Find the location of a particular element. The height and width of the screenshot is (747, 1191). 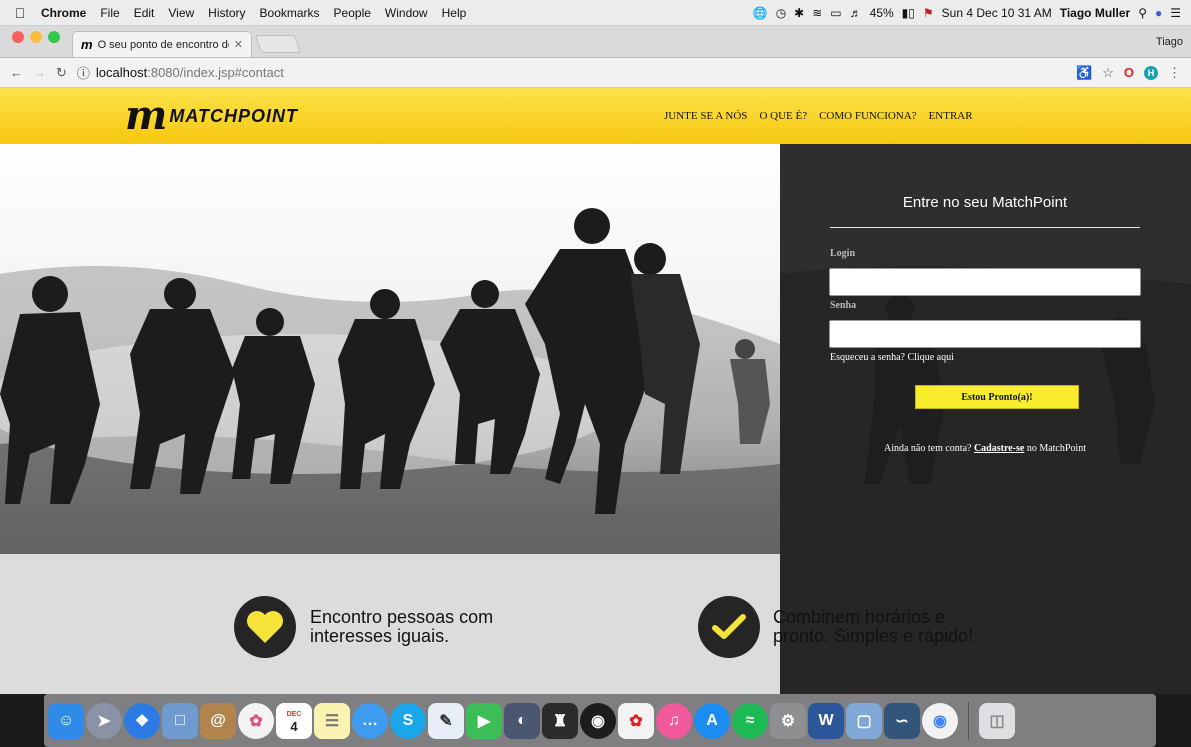

zoom-window-button is located at coordinates (54, 36).